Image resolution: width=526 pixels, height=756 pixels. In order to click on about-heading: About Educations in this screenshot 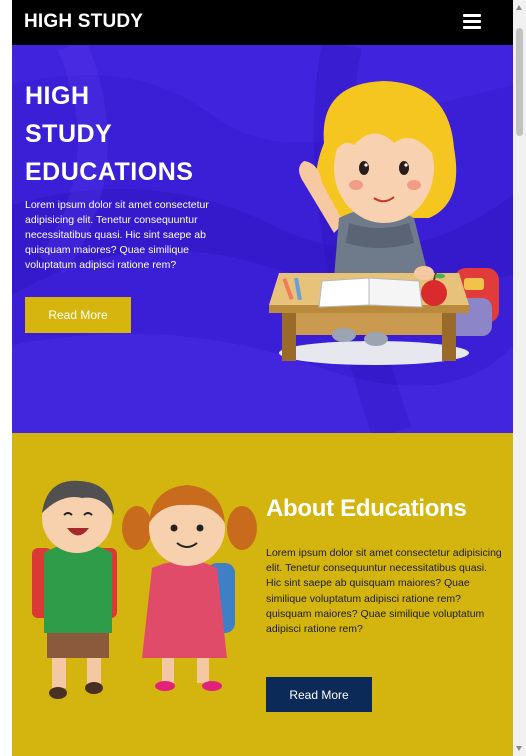, I will do `click(366, 508)`.